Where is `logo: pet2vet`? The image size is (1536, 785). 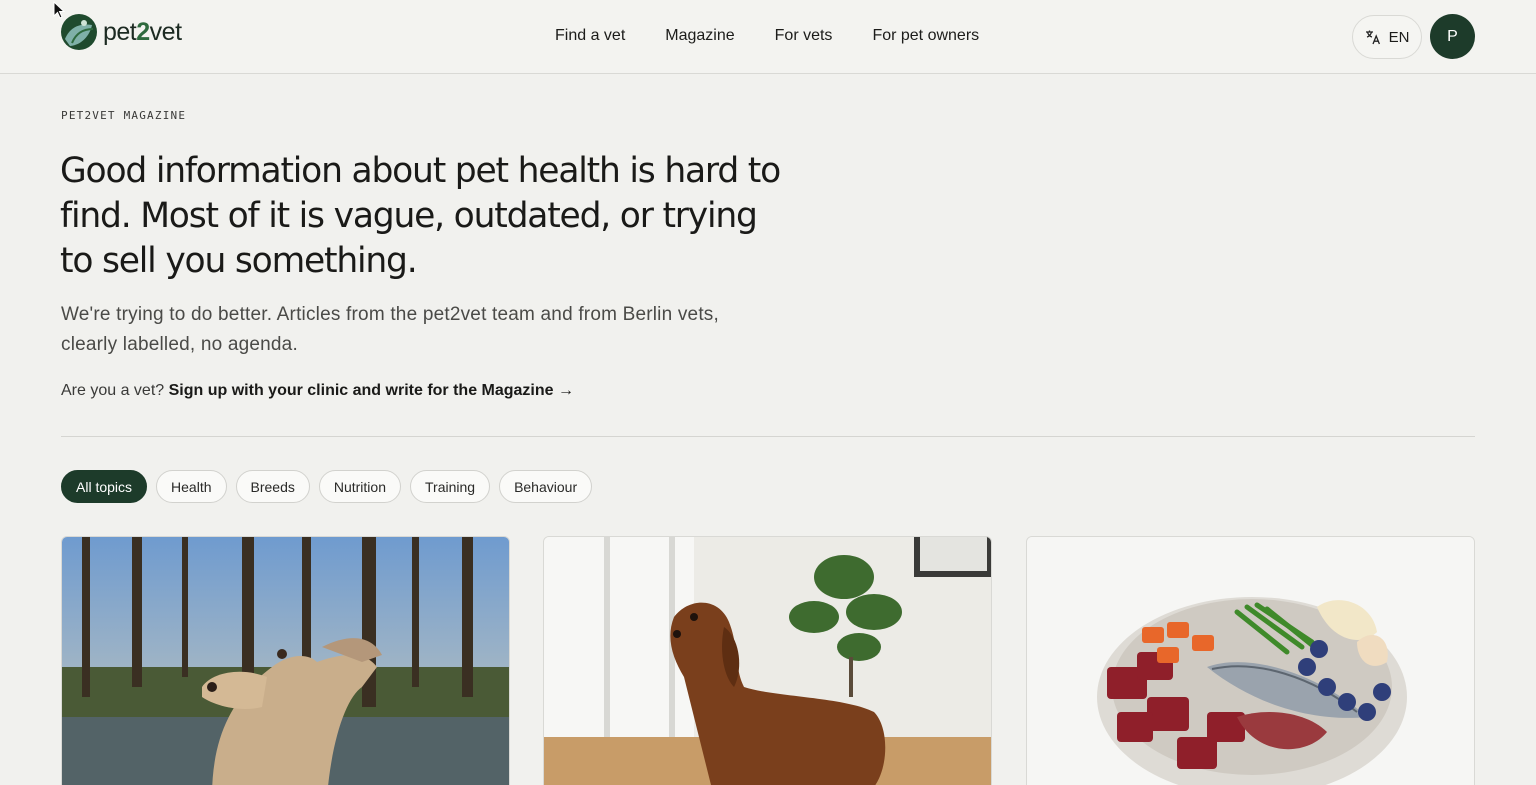
logo: pet2vet is located at coordinates (121, 32).